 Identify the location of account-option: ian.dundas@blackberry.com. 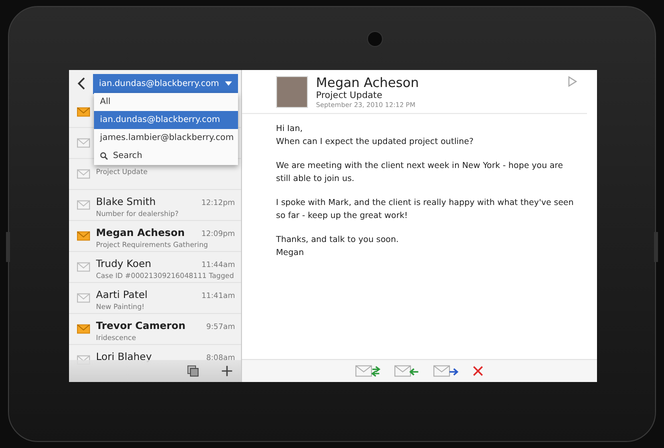
(166, 120).